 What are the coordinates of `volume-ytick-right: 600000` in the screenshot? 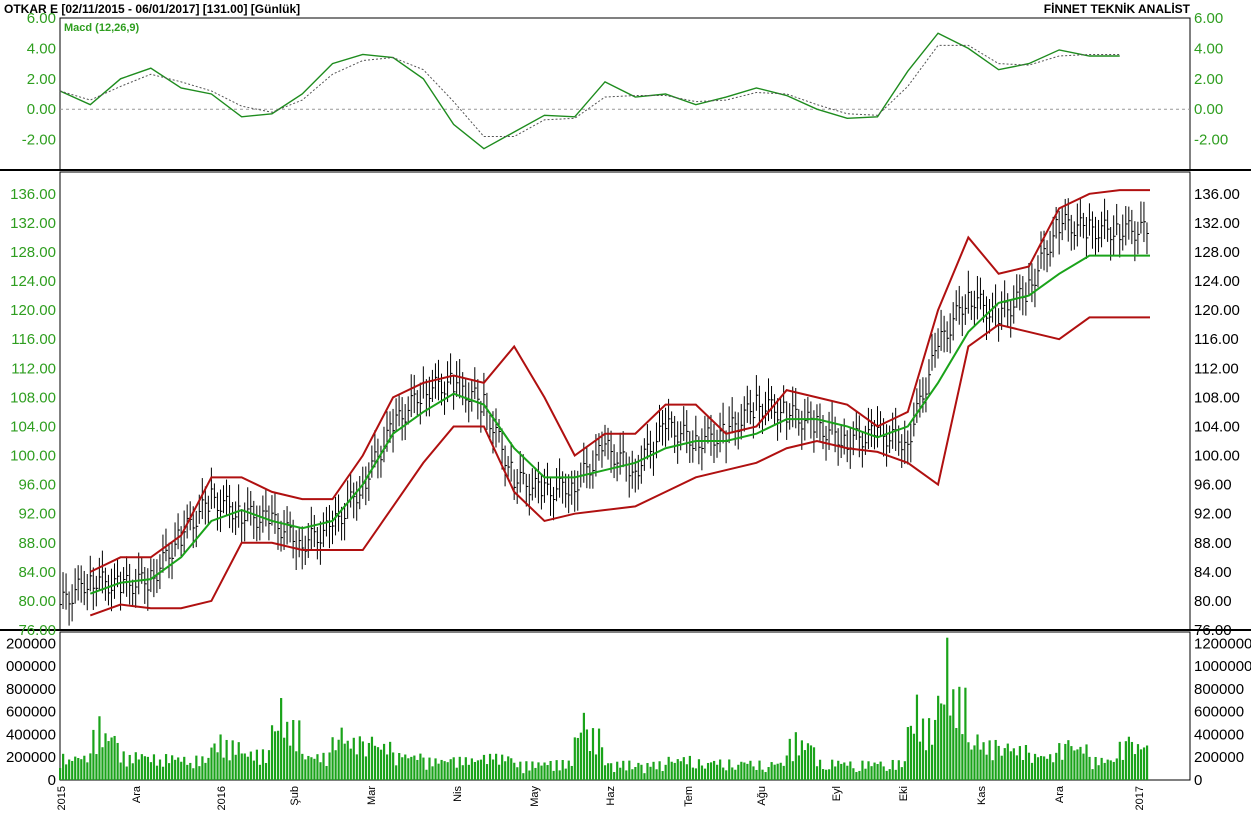 It's located at (1219, 712).